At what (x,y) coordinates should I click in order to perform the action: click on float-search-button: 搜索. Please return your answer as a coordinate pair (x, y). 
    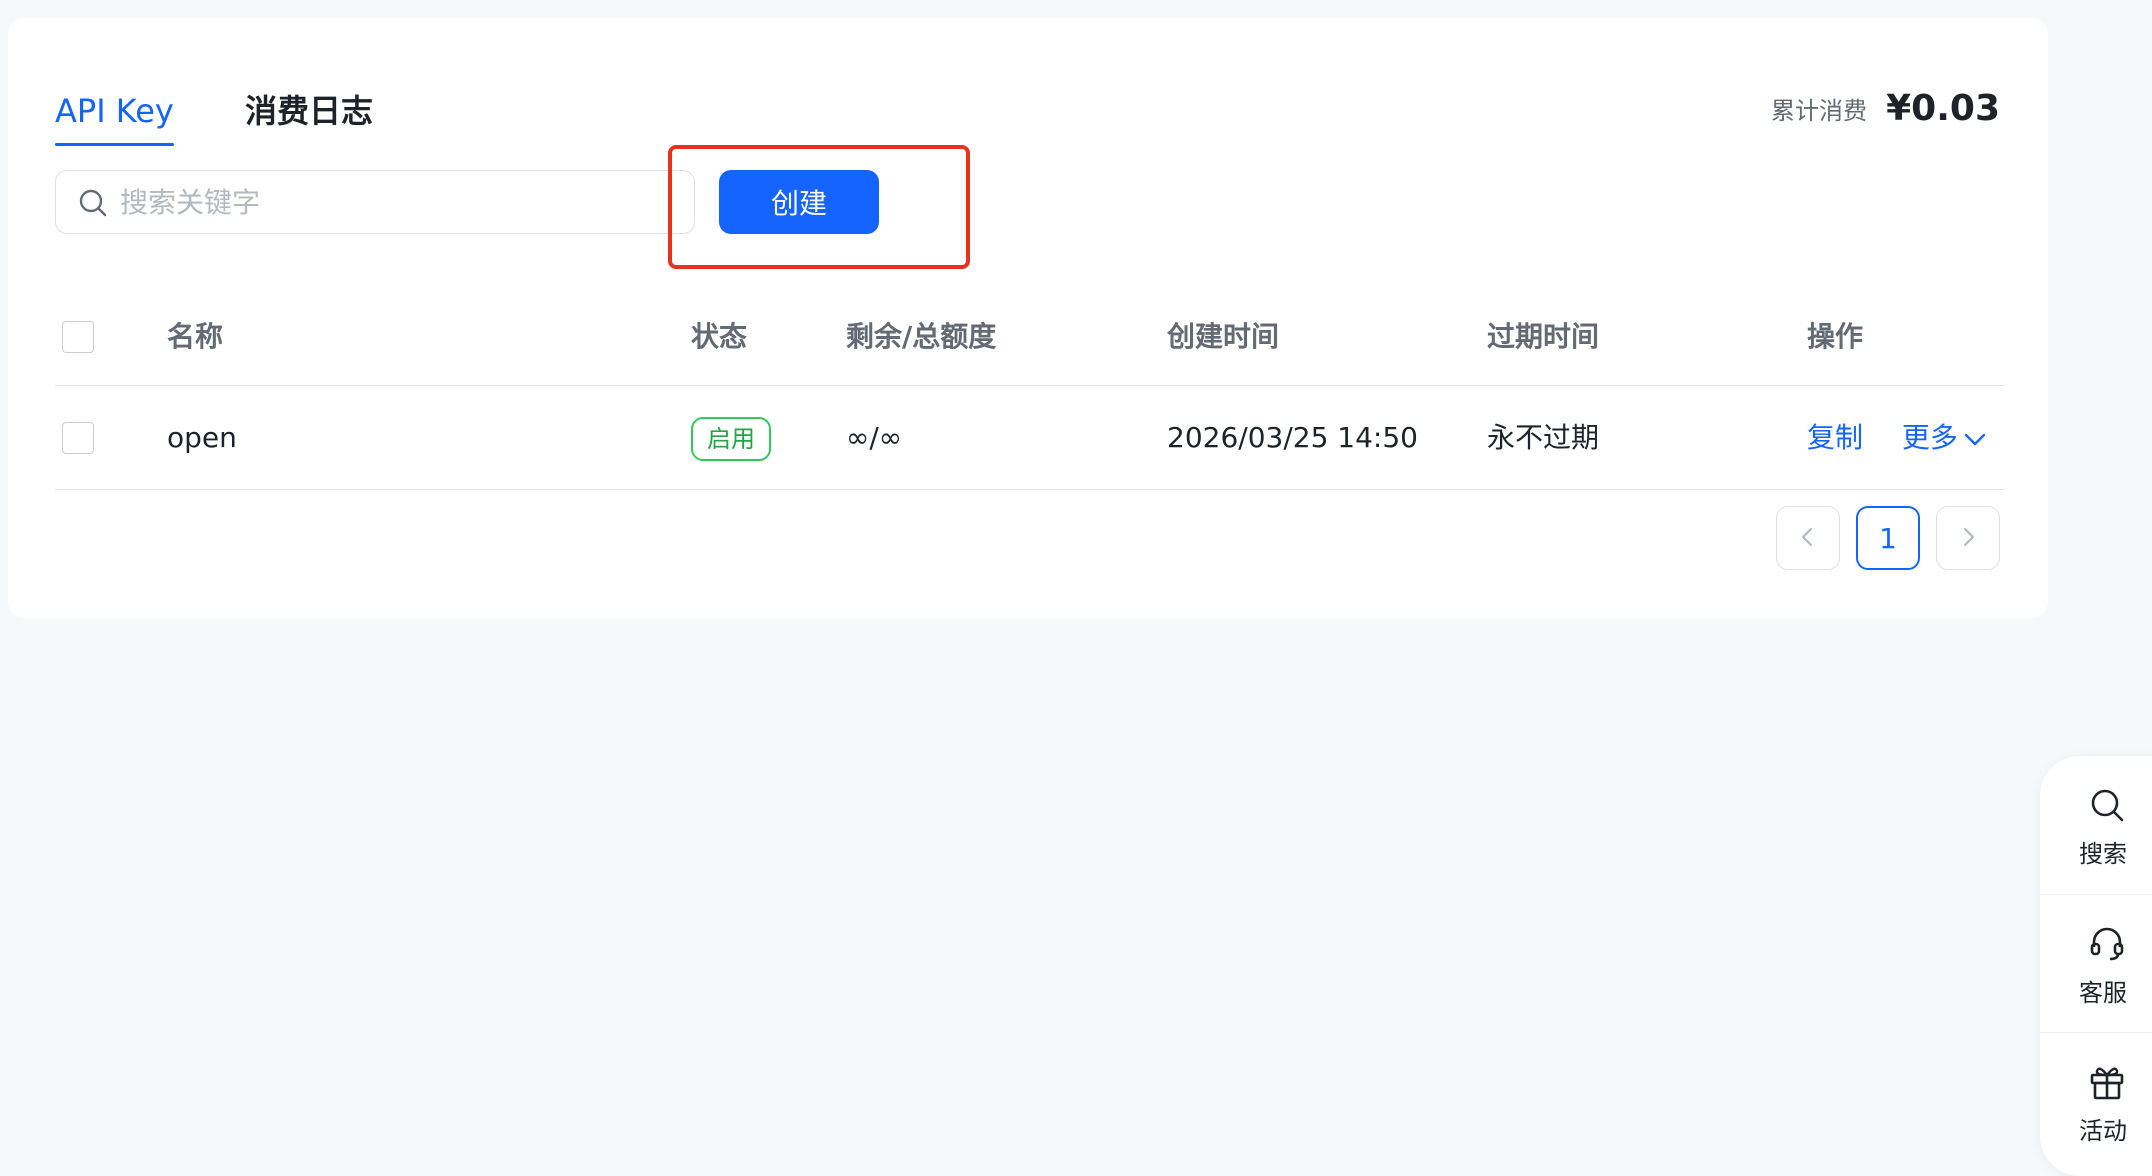
    Looking at the image, I should click on (2096, 825).